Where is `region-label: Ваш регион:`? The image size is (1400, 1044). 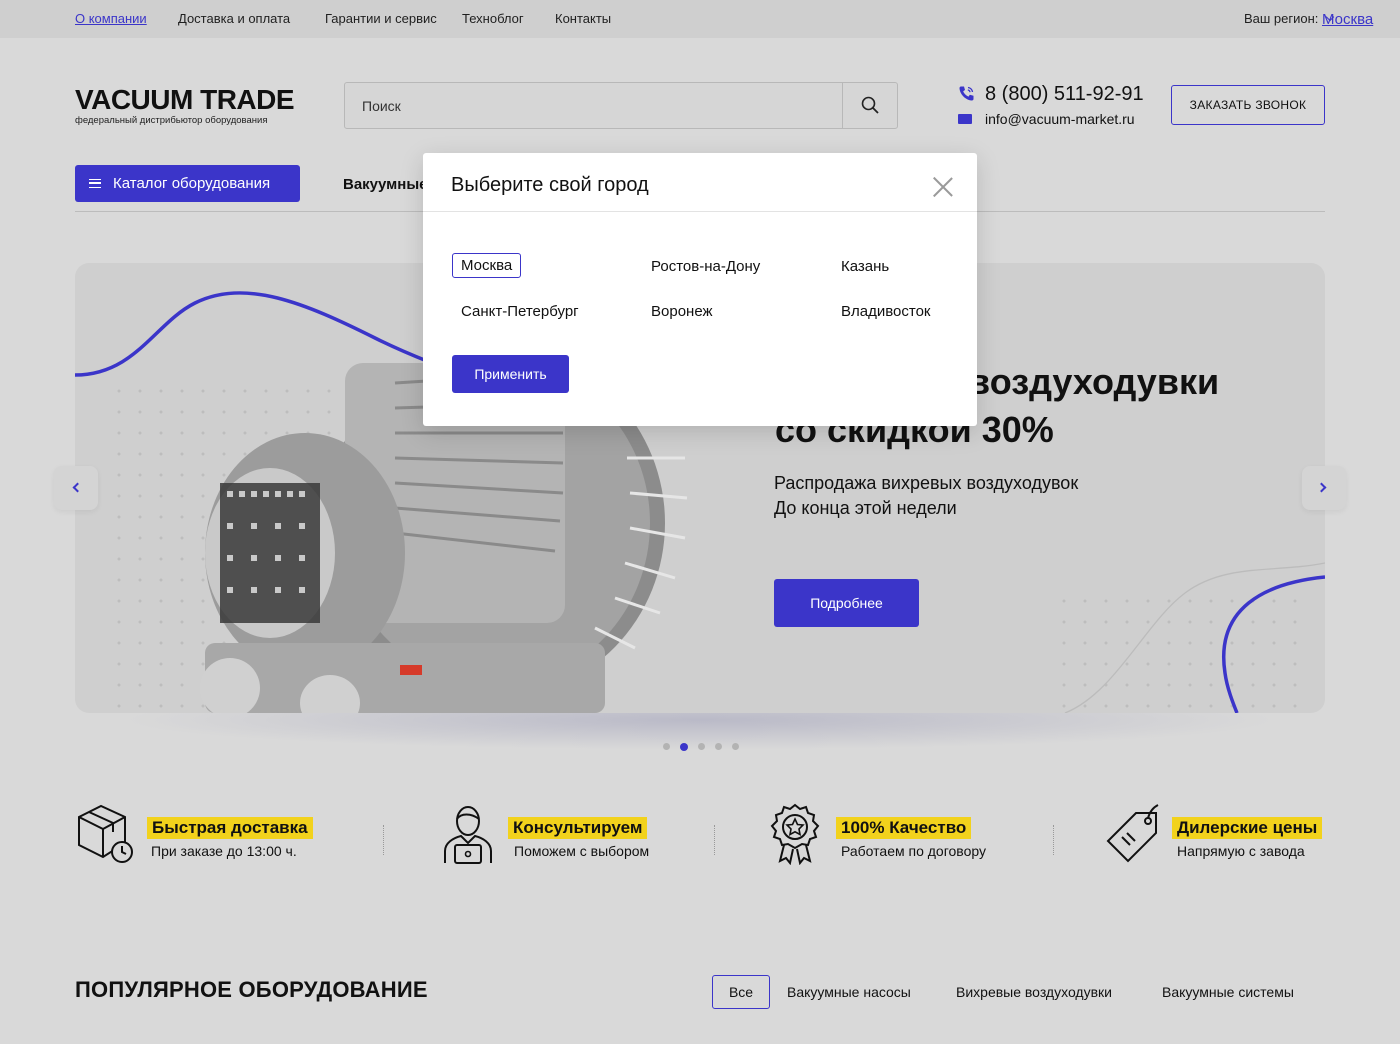 region-label: Ваш регион: is located at coordinates (1281, 18).